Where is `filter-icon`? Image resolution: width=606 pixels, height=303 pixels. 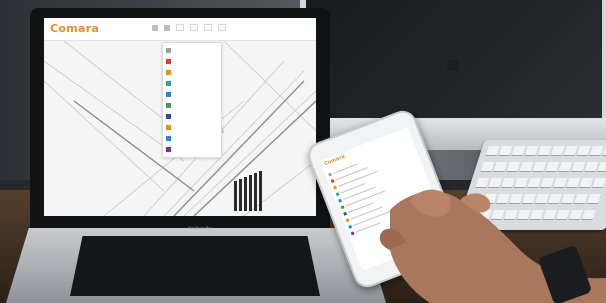 filter-icon is located at coordinates (167, 28).